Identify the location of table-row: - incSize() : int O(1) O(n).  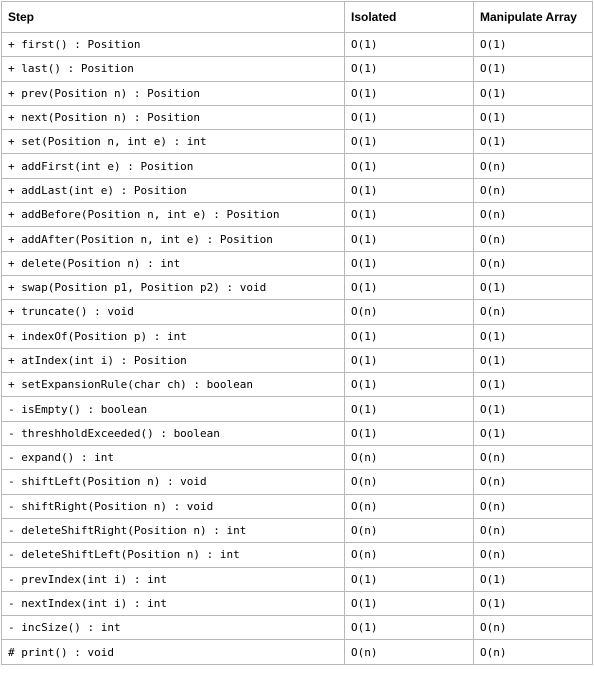
(297, 628).